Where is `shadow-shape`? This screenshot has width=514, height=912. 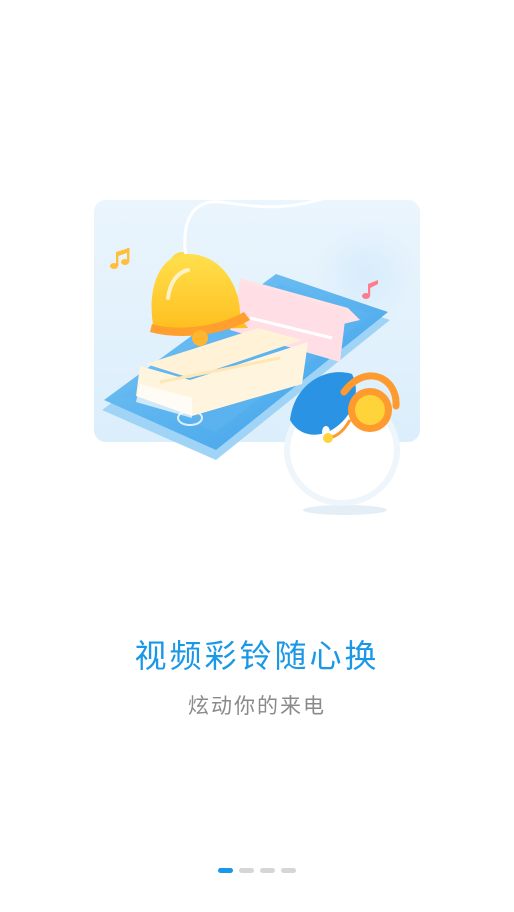
shadow-shape is located at coordinates (345, 510).